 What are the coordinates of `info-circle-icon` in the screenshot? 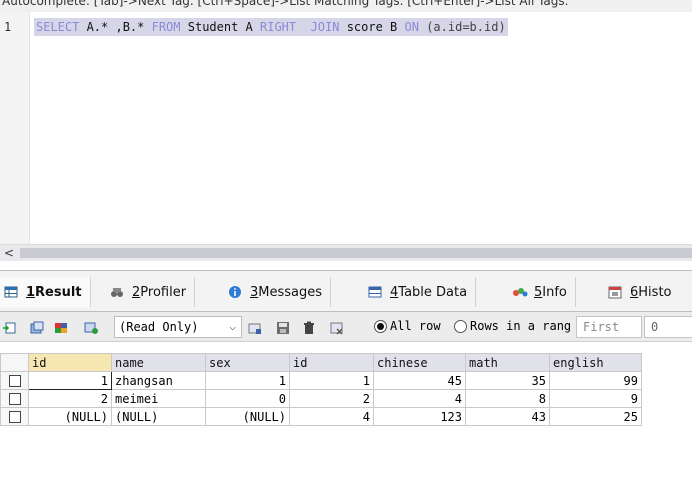 It's located at (235, 292).